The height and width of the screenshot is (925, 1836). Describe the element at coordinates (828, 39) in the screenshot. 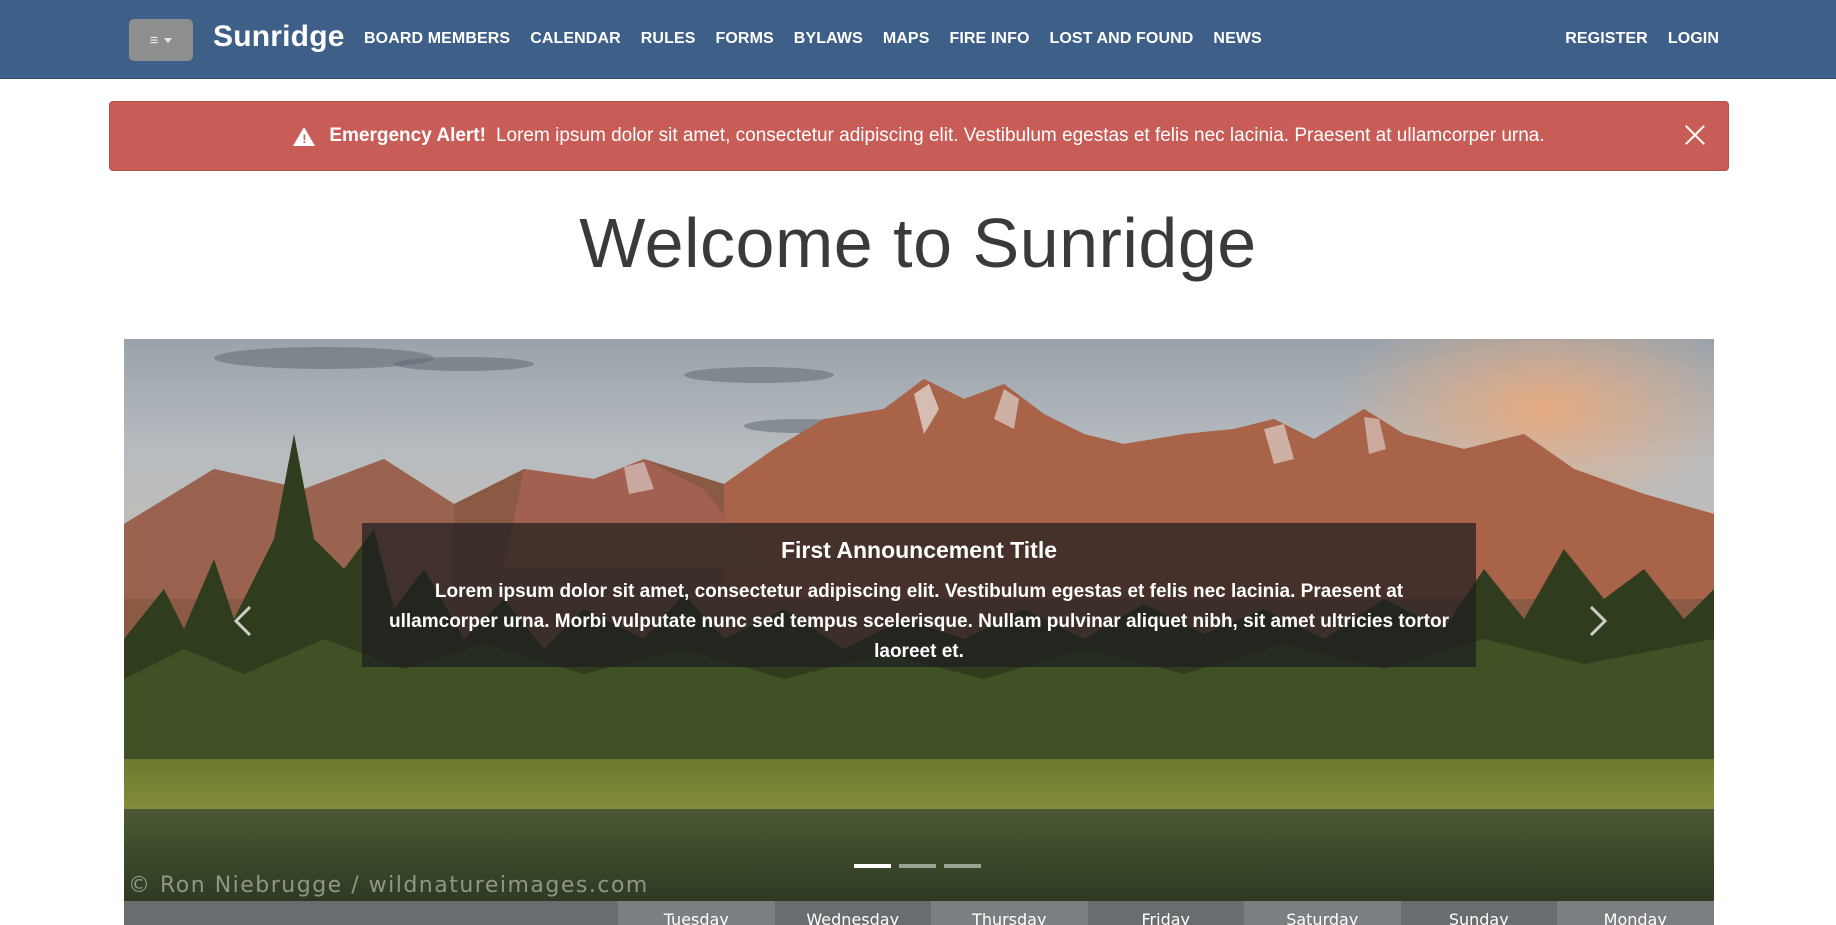

I see `nav-link-bylaws: BYLAWS` at that location.